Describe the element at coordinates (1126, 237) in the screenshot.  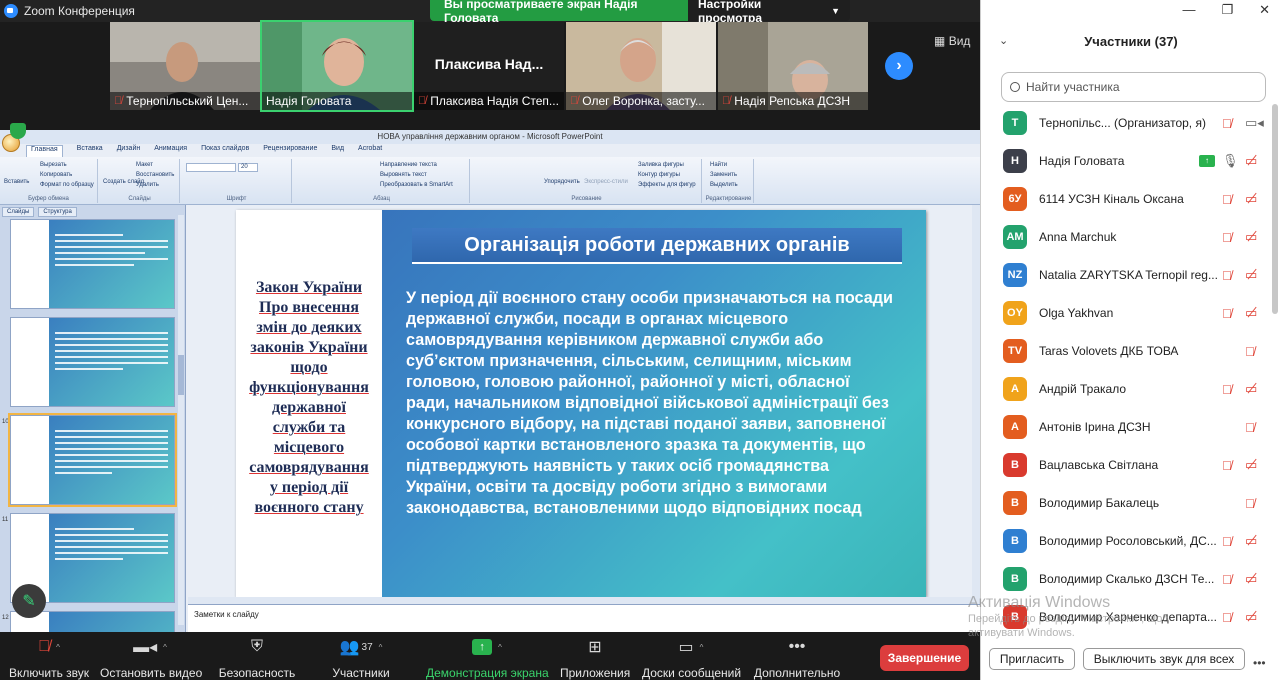
I see `participant-row: AM Anna Marchuk 🎙̸ ▭̸` at that location.